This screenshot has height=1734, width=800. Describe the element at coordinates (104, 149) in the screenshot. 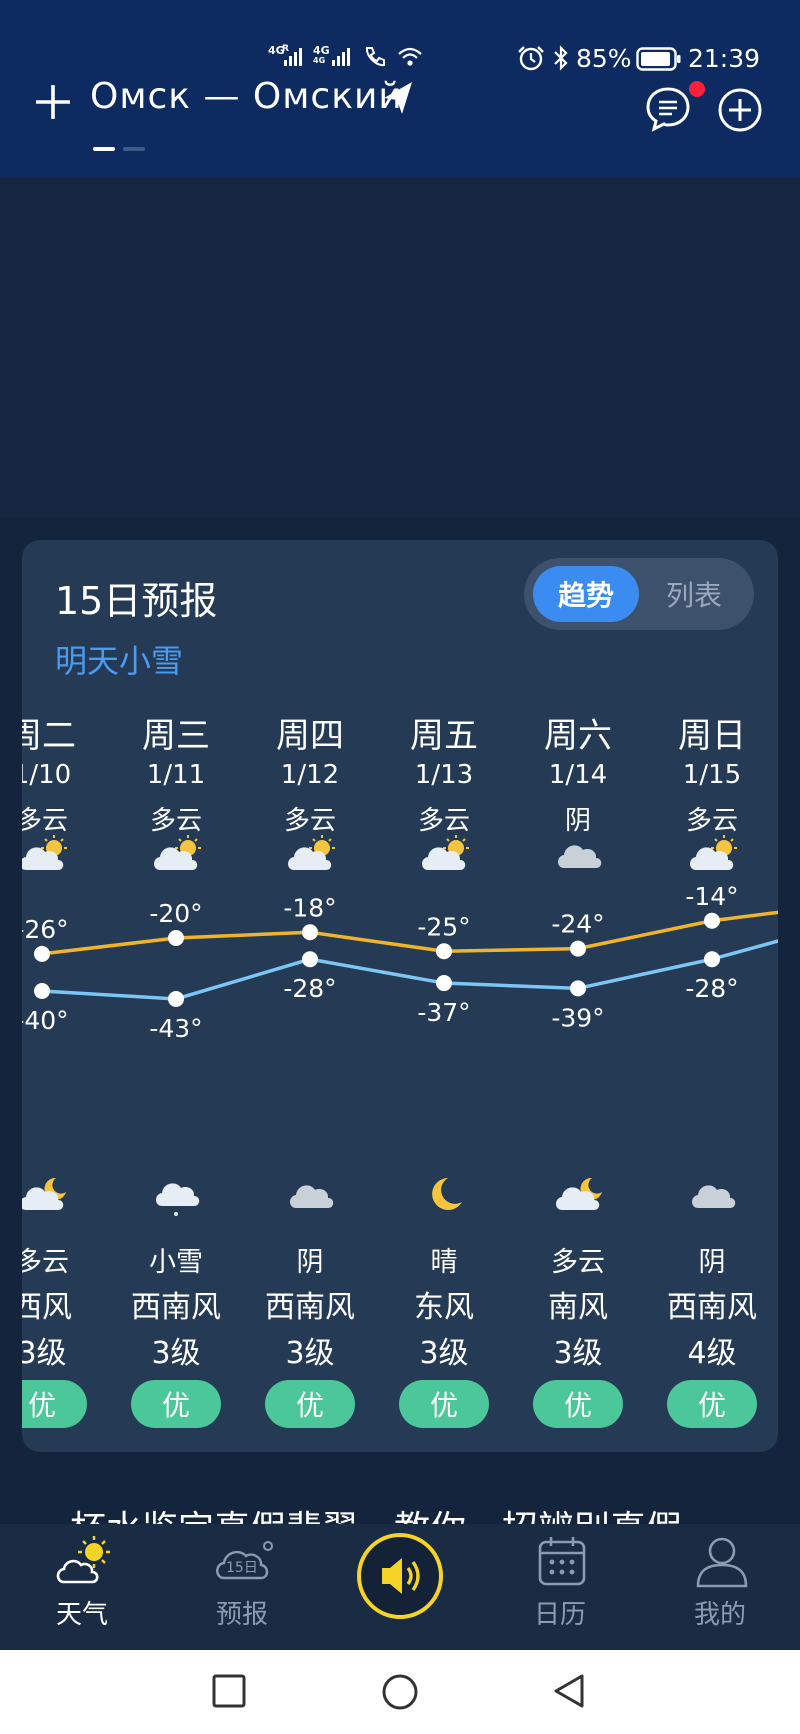

I see `page-indicator-active` at that location.